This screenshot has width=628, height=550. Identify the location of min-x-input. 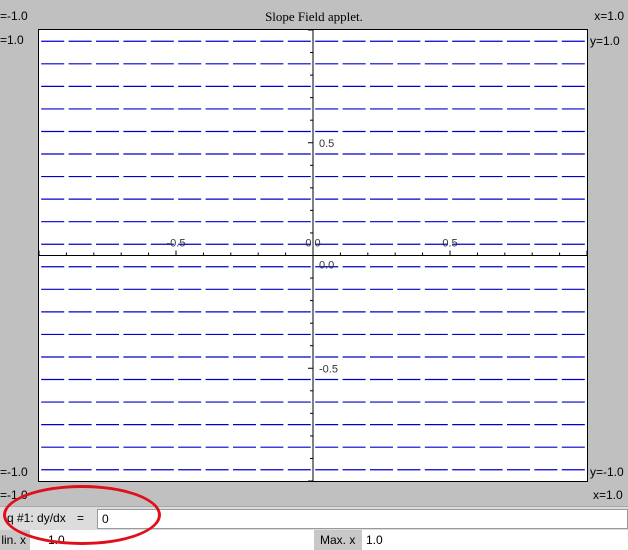
(175, 540).